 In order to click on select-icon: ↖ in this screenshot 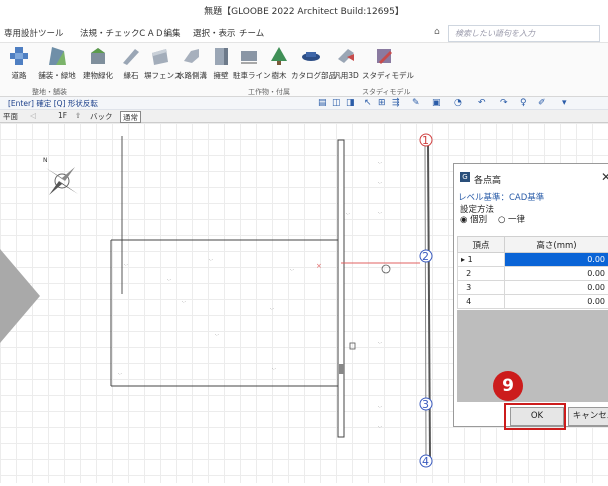, I will do `click(368, 103)`.